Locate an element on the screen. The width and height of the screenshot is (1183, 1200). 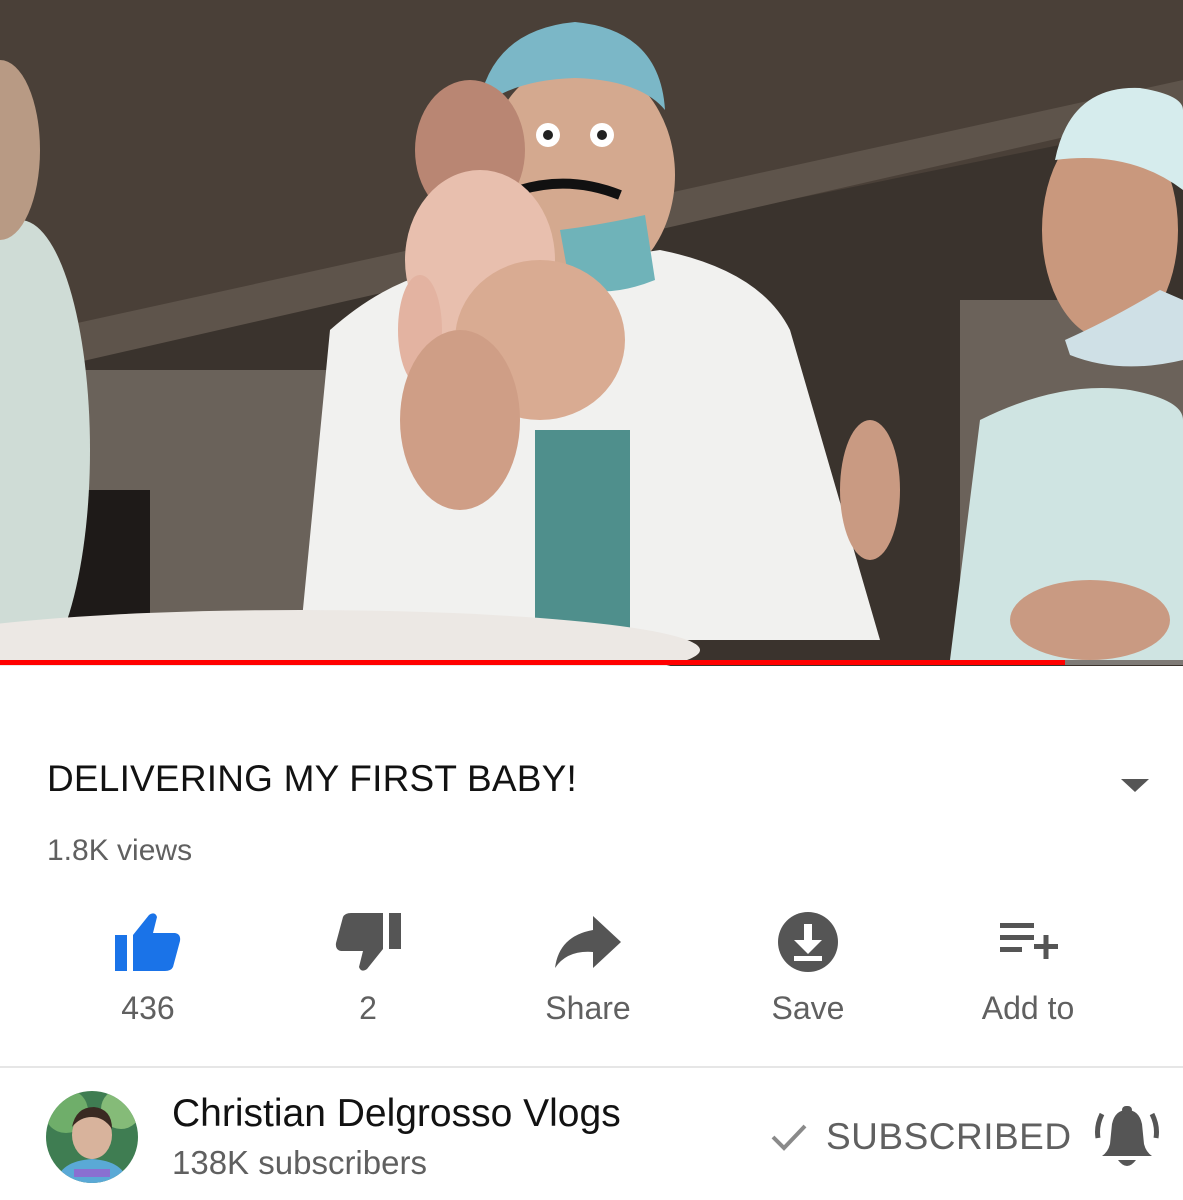
like-count: 436 is located at coordinates (148, 1008).